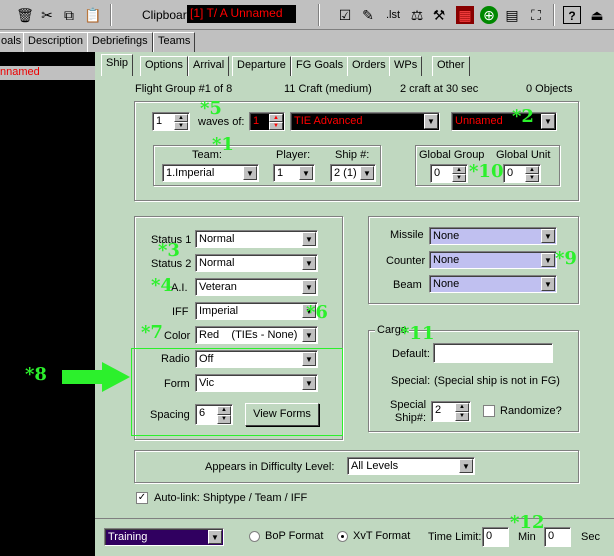  Describe the element at coordinates (128, 537) in the screenshot. I see `mode-value: Training` at that location.